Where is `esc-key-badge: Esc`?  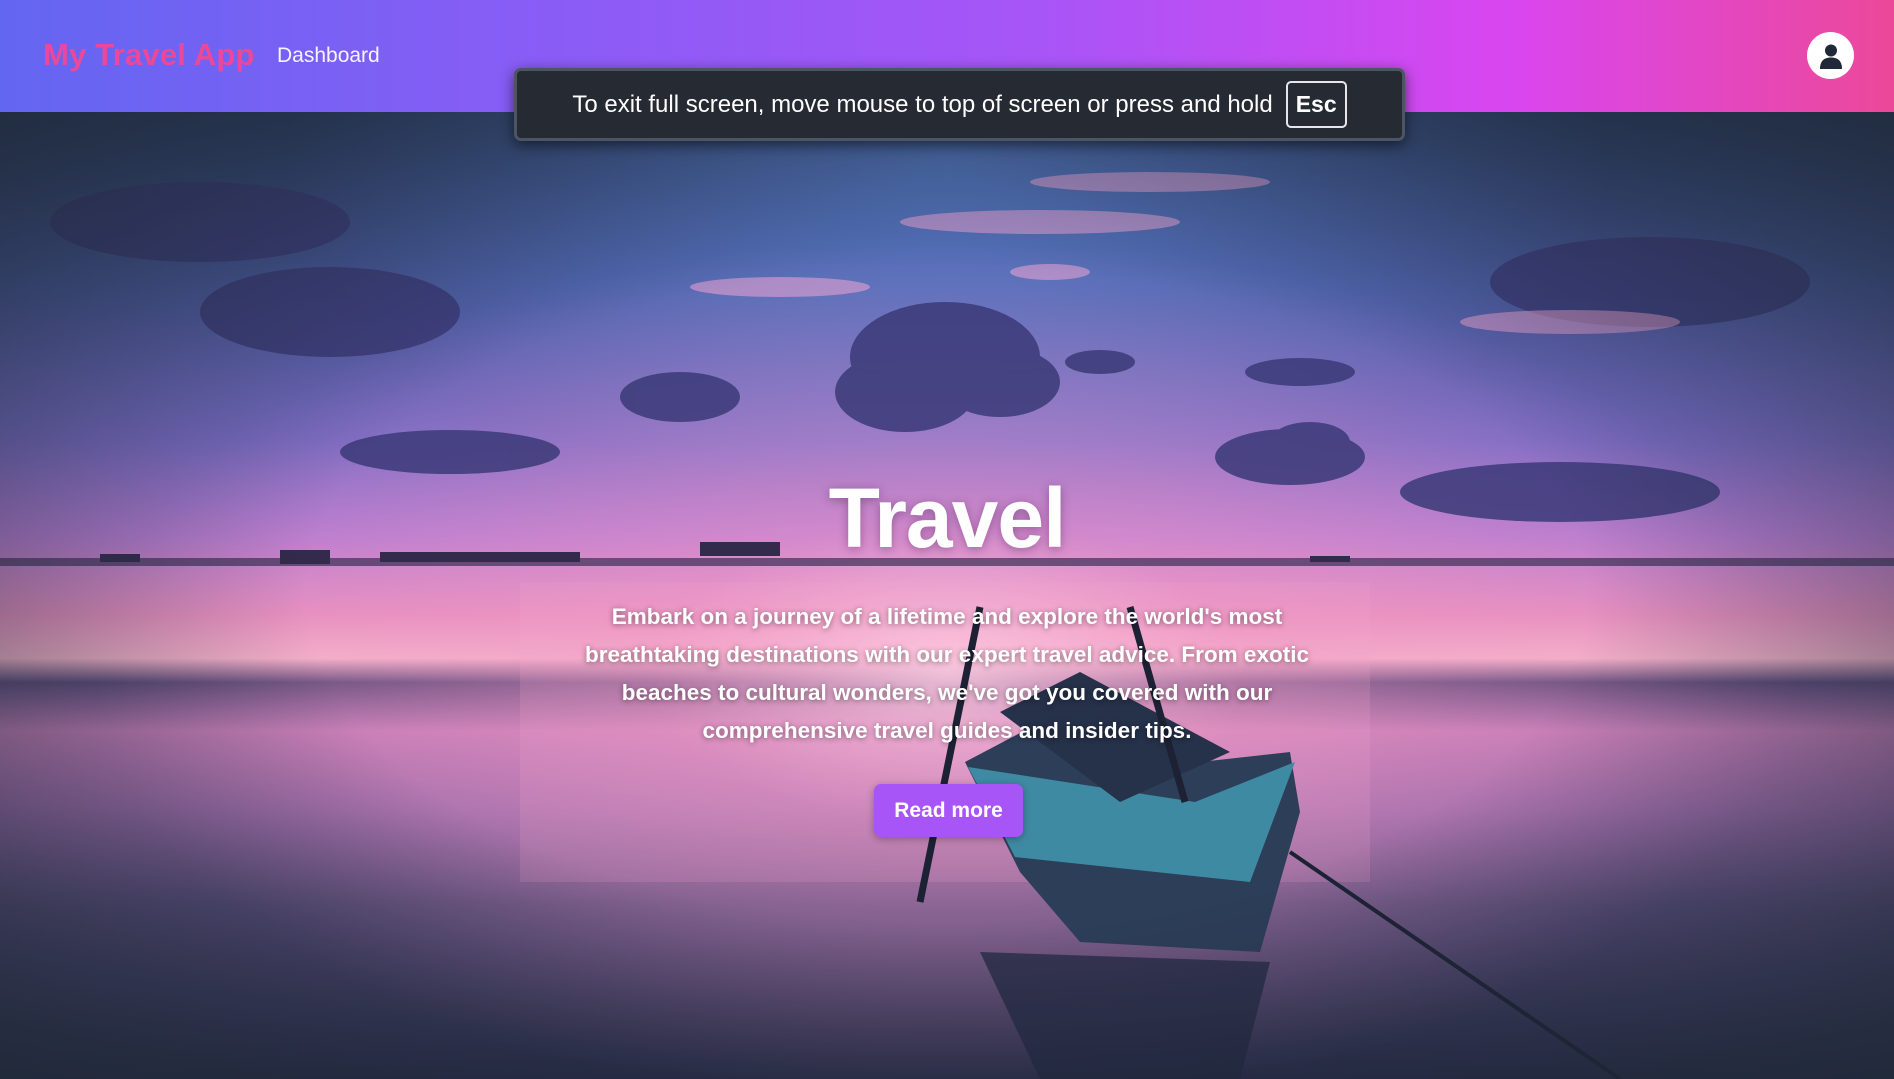 esc-key-badge: Esc is located at coordinates (1316, 104).